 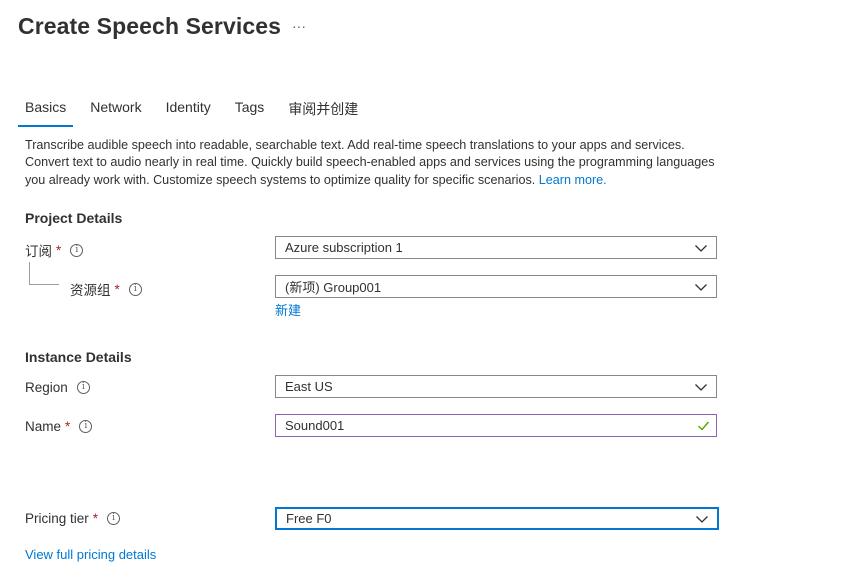 What do you see at coordinates (38, 251) in the screenshot?
I see `subscription-label-text: 订阅` at bounding box center [38, 251].